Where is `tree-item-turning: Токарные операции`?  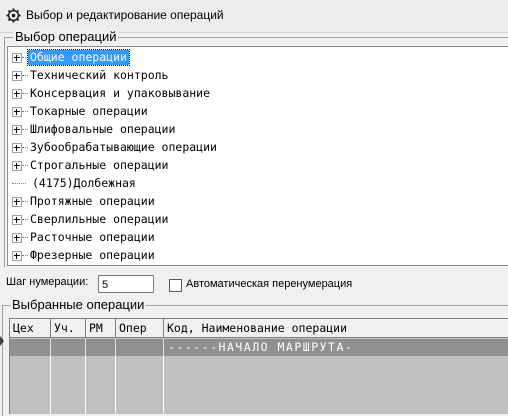
tree-item-turning: Токарные операции is located at coordinates (258, 112).